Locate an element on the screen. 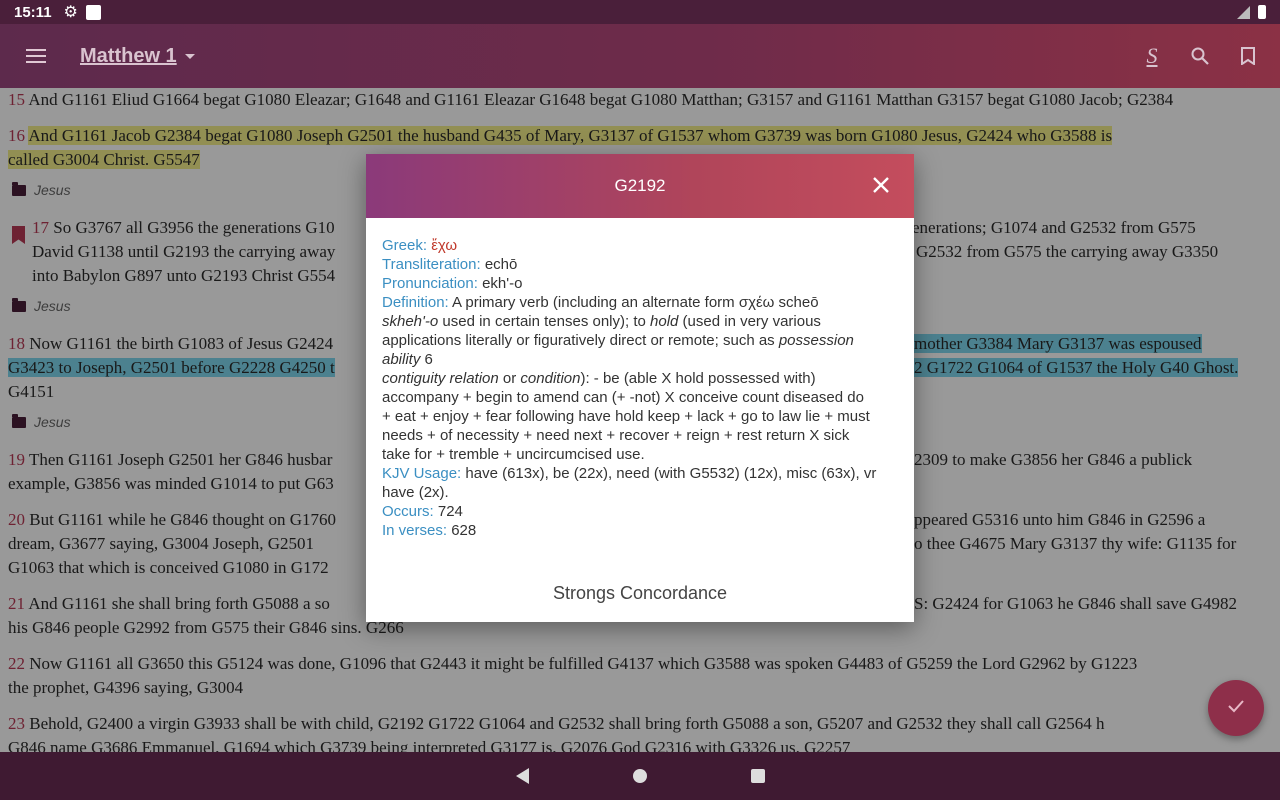 The height and width of the screenshot is (800, 1280). def-italic: skheh'-o is located at coordinates (410, 321).